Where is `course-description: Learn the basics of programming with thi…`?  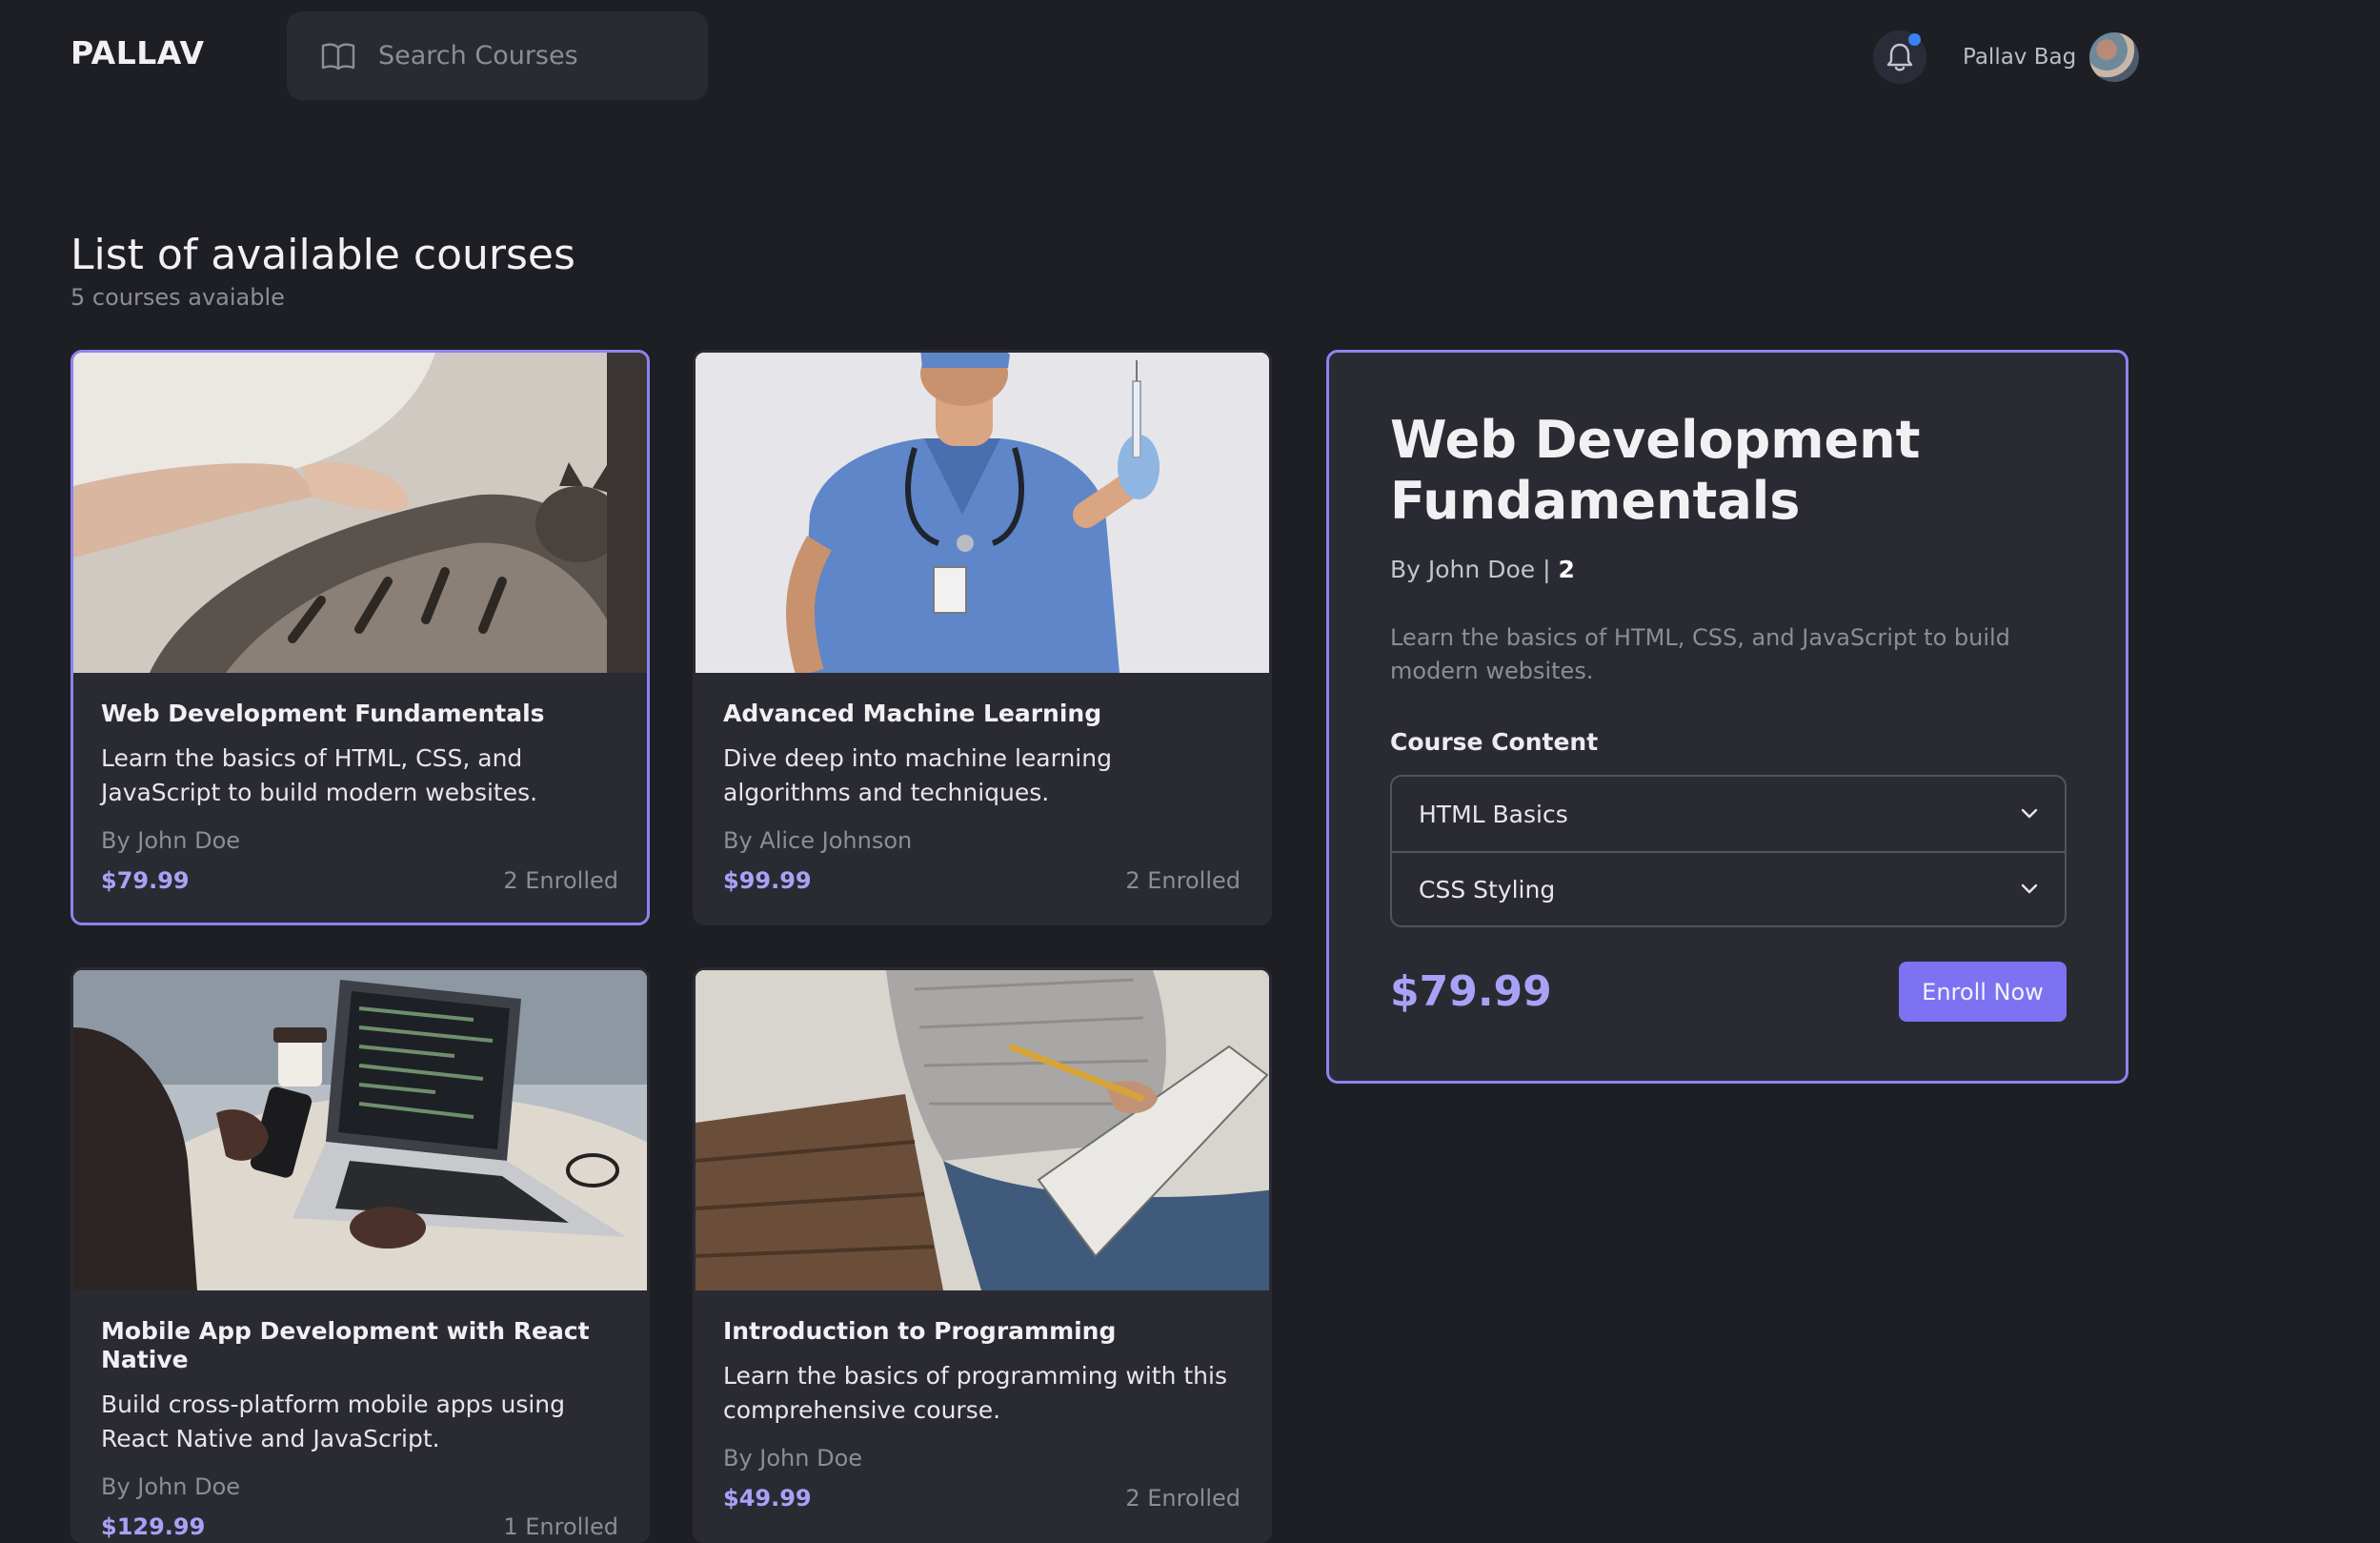 course-description: Learn the basics of programming with thi… is located at coordinates (975, 1393).